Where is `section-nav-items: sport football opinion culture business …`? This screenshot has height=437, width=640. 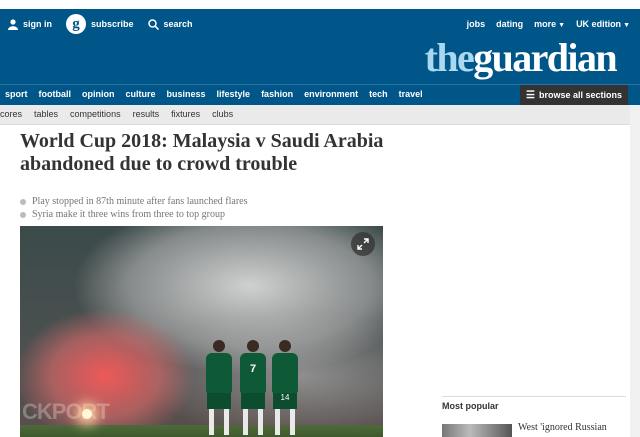
section-nav-items: sport football opinion culture business … is located at coordinates (219, 94).